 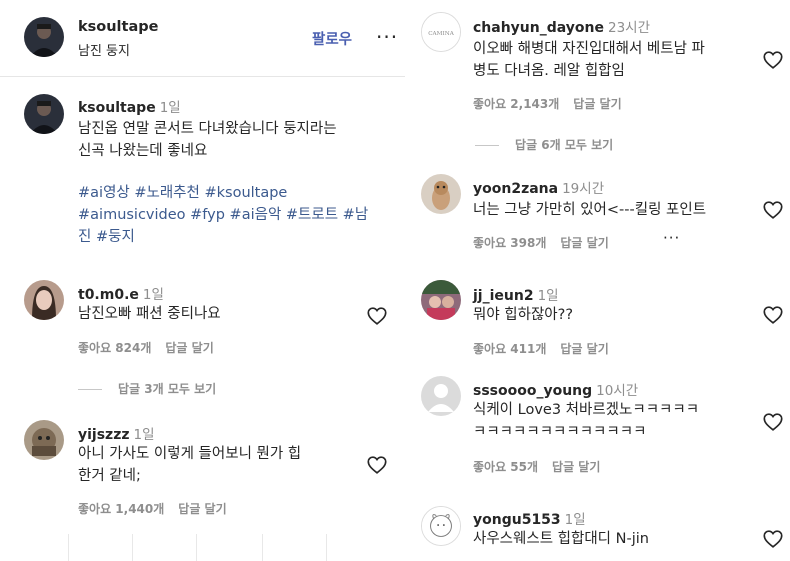 I want to click on view-replies-button: 답글 3개 모두 보기, so click(x=147, y=388).